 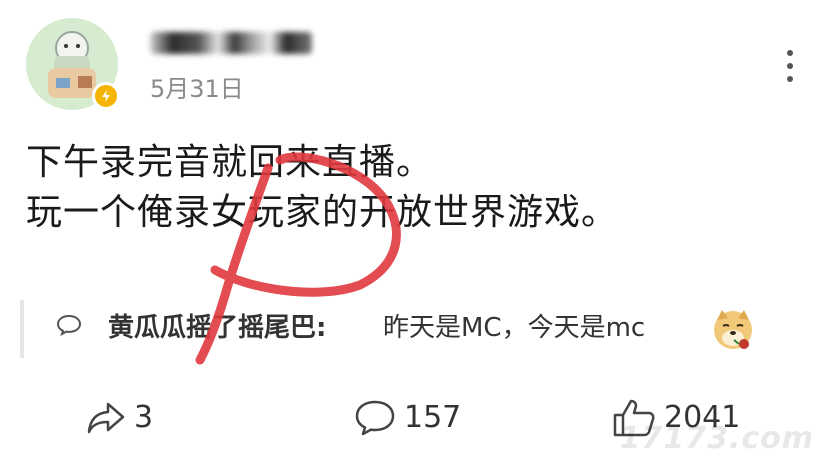 What do you see at coordinates (106, 418) in the screenshot?
I see `share-arrow-icon` at bounding box center [106, 418].